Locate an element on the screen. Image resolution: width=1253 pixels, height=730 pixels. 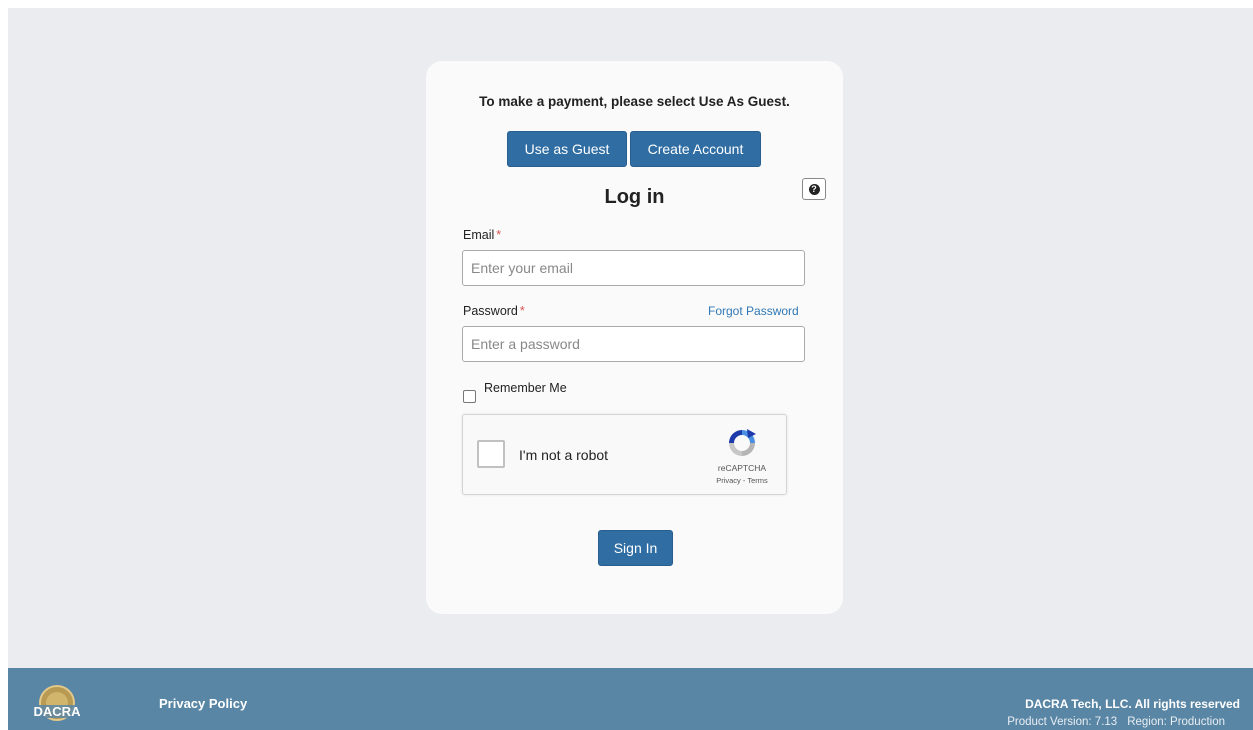
help-button: ? is located at coordinates (814, 189).